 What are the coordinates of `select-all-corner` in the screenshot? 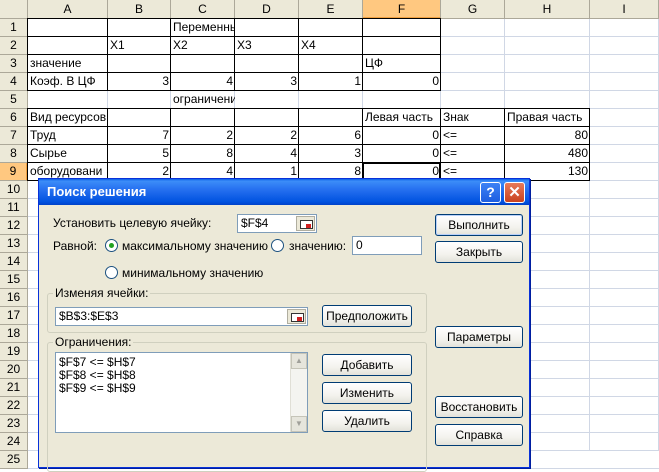 It's located at (14, 9).